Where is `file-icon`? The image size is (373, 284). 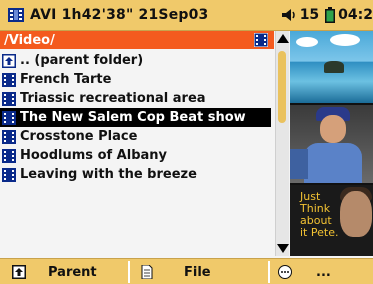 file-icon is located at coordinates (147, 272).